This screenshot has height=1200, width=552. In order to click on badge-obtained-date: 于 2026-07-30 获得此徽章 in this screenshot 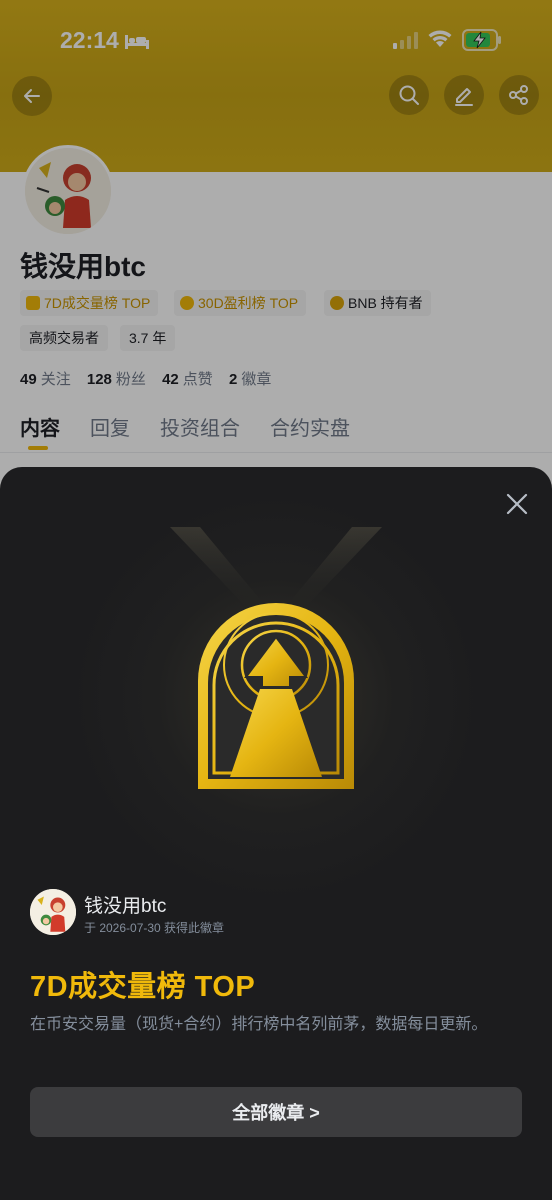, I will do `click(154, 928)`.